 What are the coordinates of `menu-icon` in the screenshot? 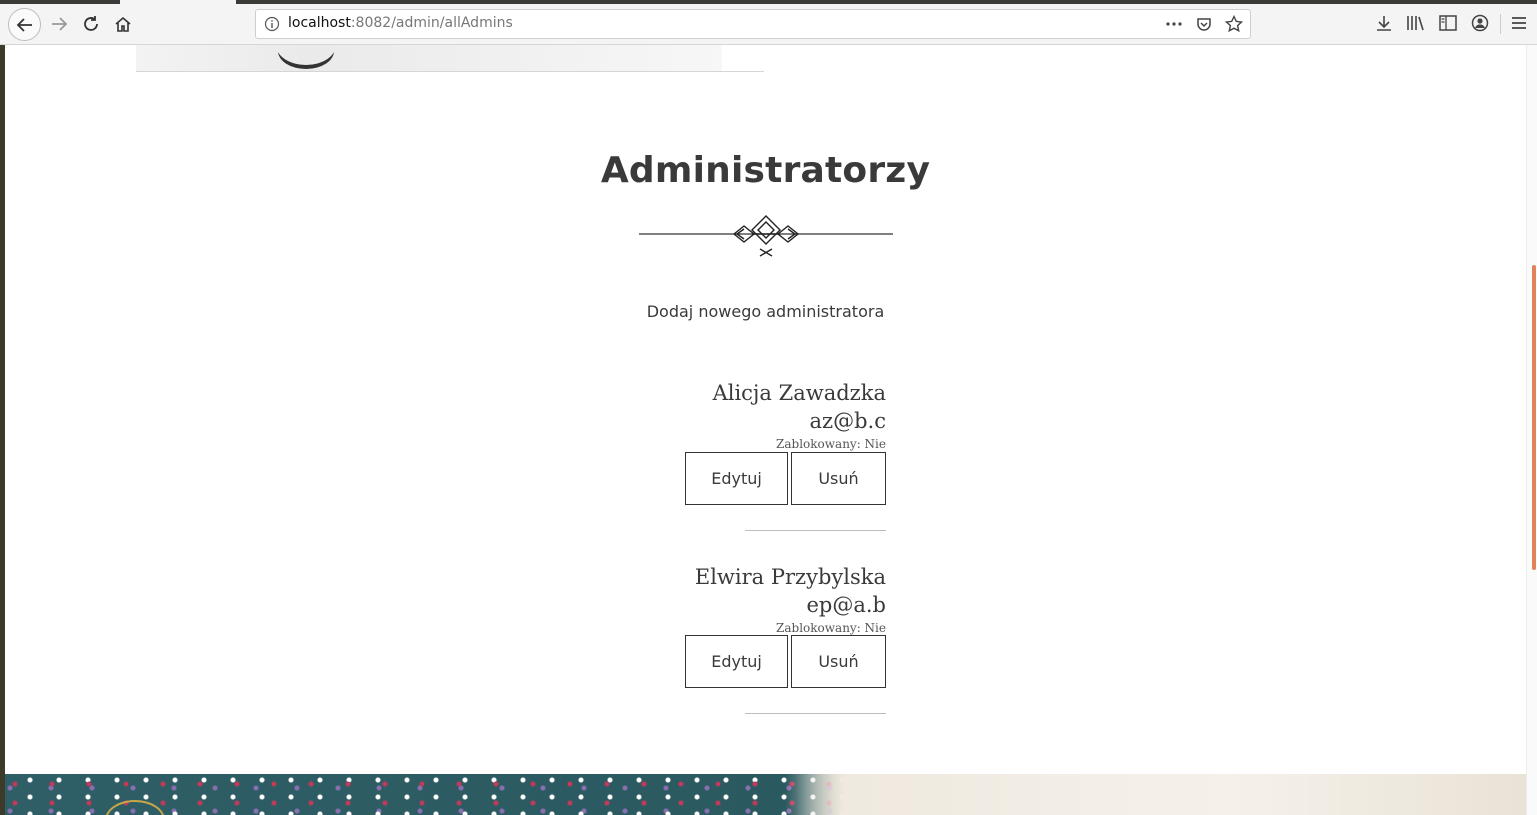 It's located at (1519, 23).